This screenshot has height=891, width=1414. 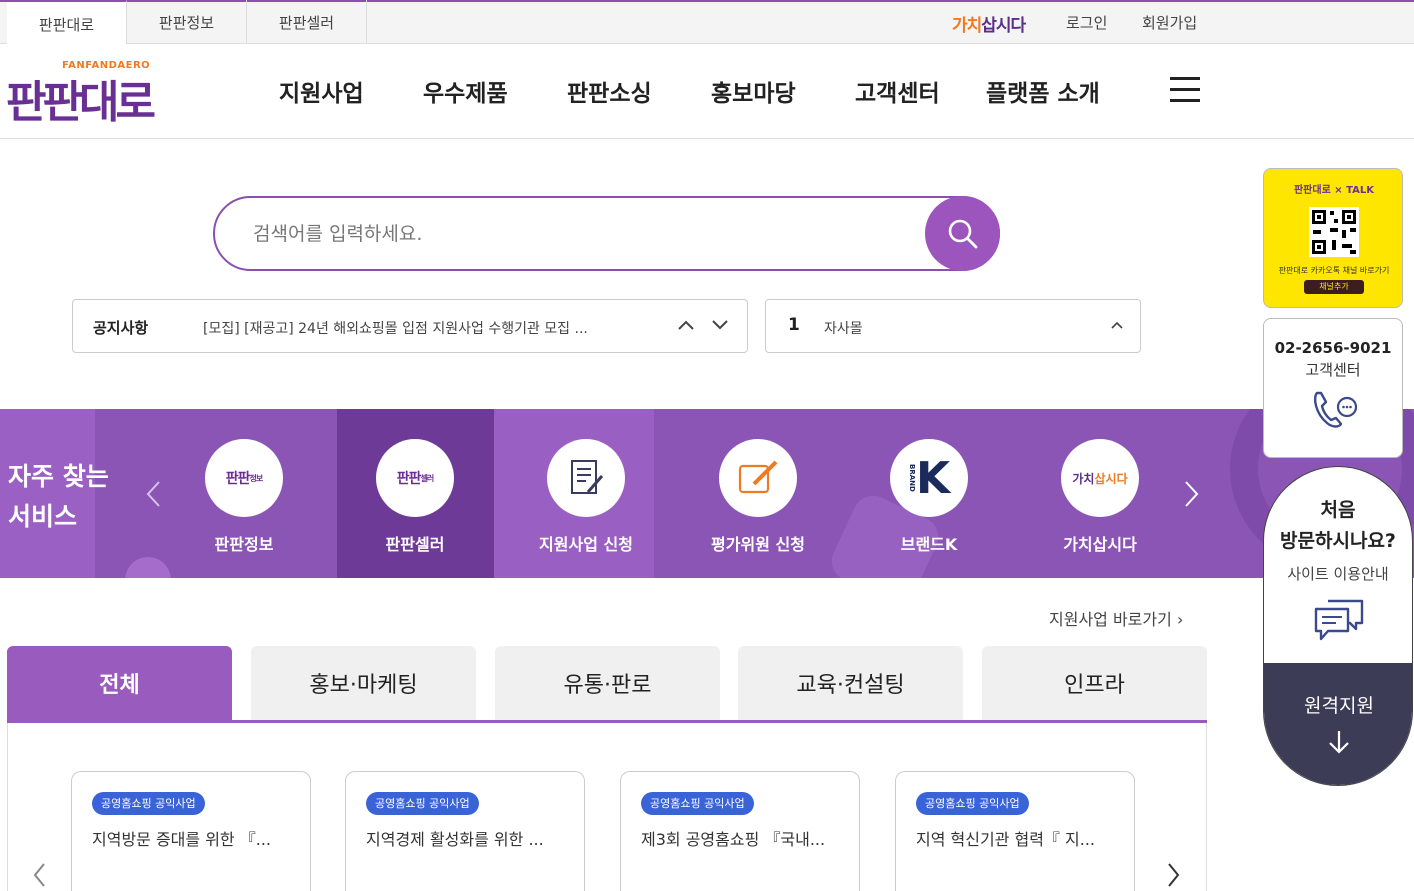 I want to click on nav-support-business: 지원사업, so click(x=321, y=91).